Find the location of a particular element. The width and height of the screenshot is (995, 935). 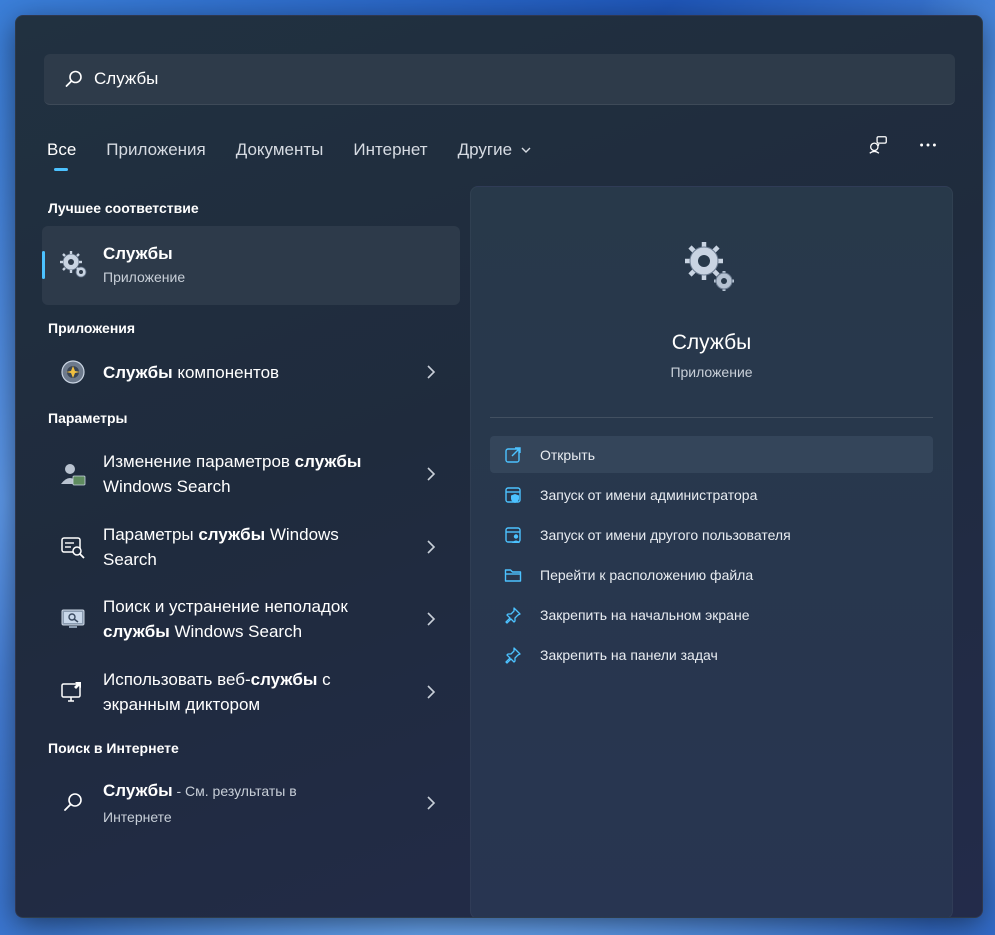

admin-shield-icon is located at coordinates (513, 494).